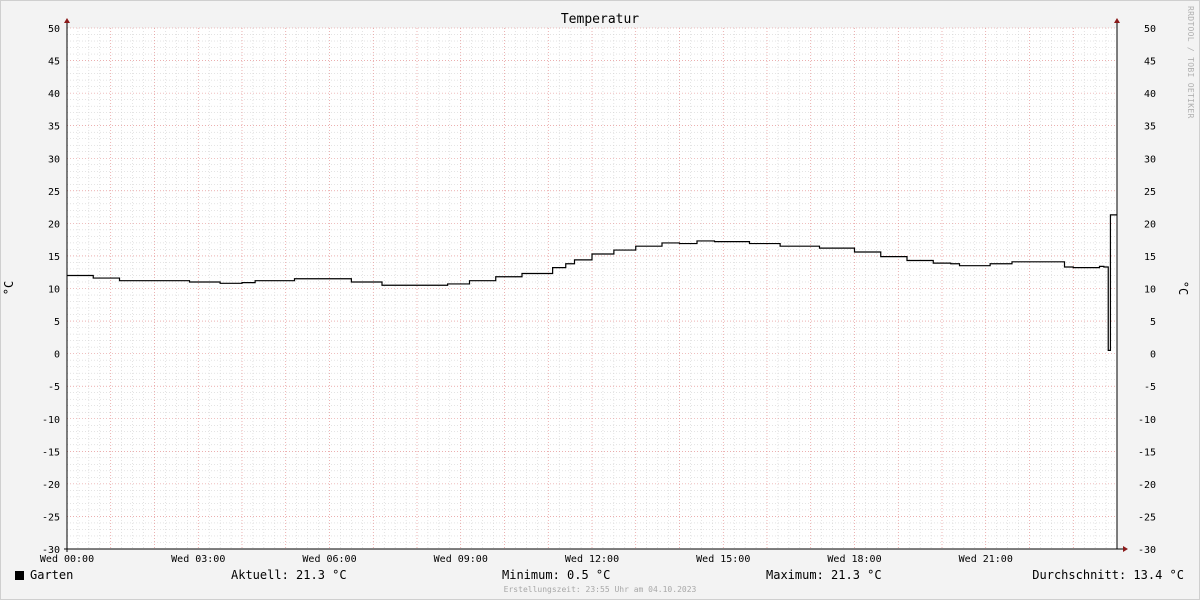 This screenshot has width=1200, height=600. I want to click on y-tick-label-right: -30, so click(1147, 550).